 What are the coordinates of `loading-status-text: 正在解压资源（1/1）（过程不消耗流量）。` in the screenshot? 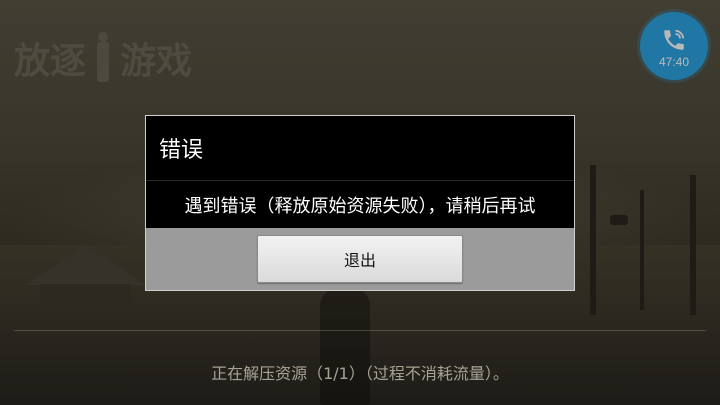 It's located at (360, 373).